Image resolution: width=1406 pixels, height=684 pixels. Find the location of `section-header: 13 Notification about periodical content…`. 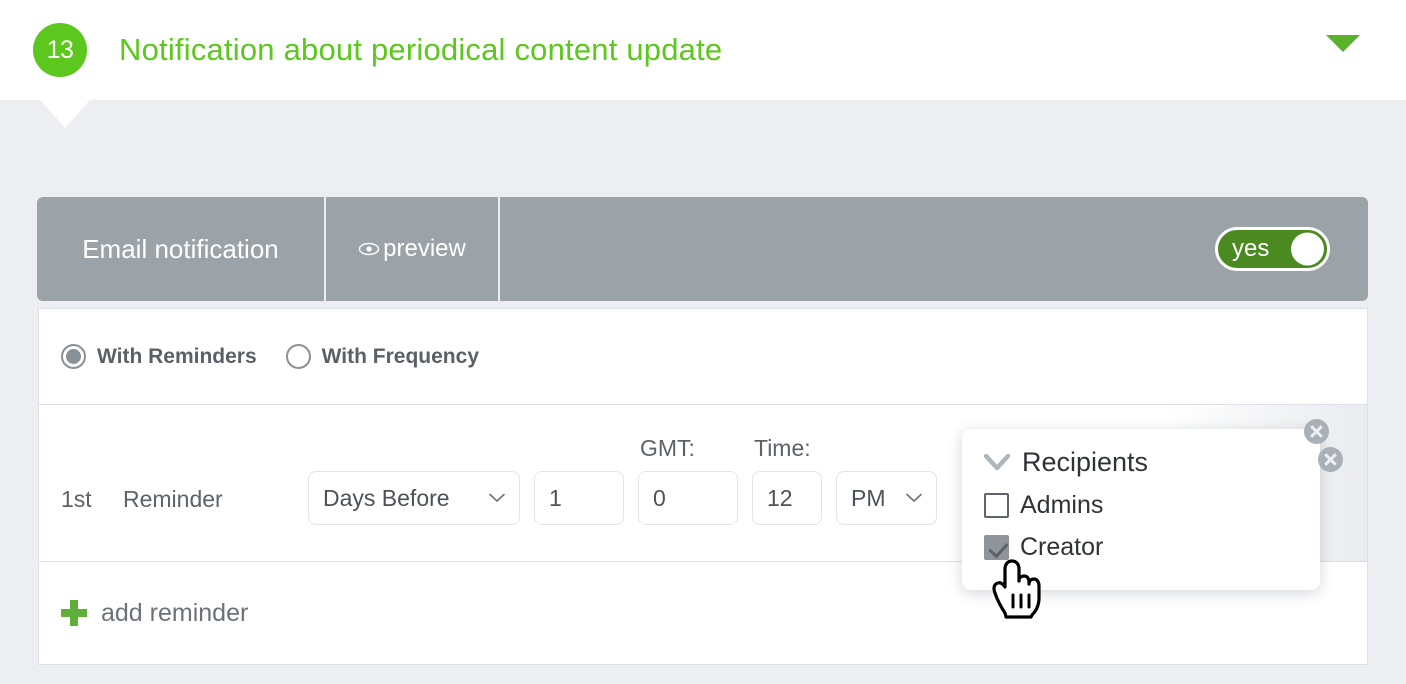

section-header: 13 Notification about periodical content… is located at coordinates (703, 50).